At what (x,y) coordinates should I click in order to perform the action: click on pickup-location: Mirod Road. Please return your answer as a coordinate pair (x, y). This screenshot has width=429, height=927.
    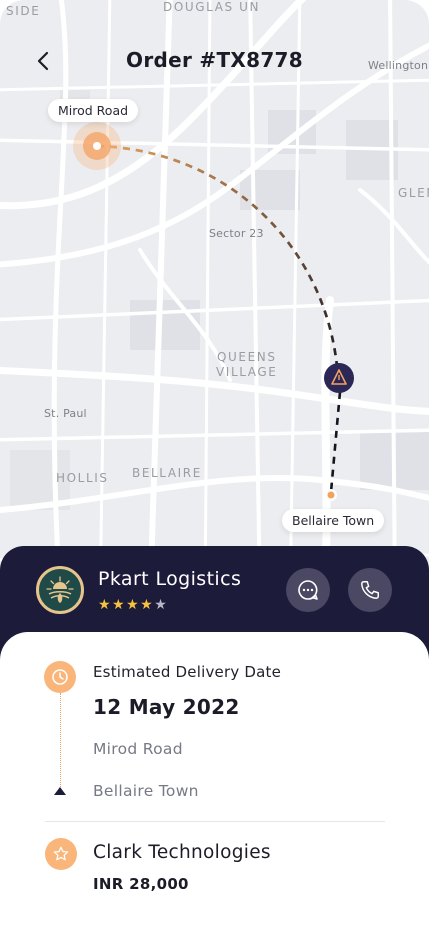
    Looking at the image, I should click on (138, 749).